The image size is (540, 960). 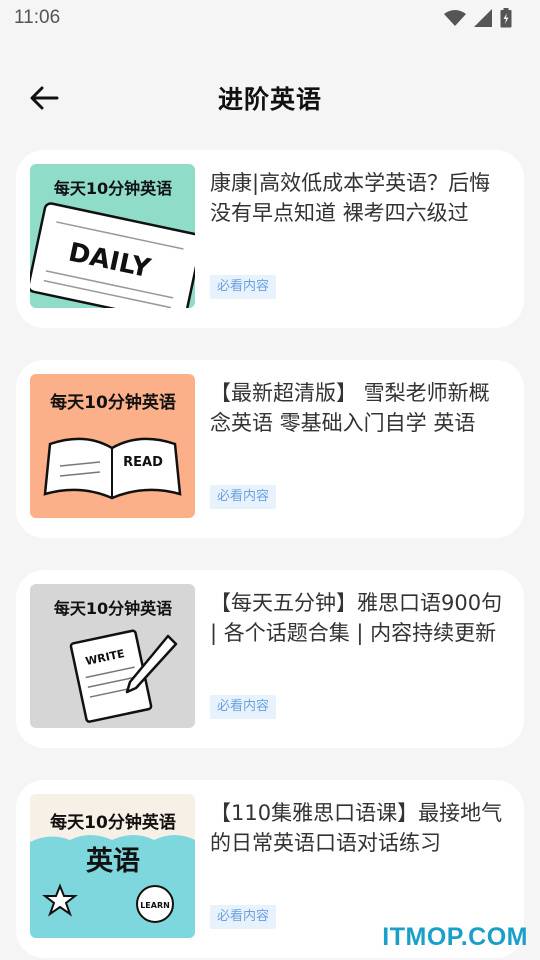 What do you see at coordinates (270, 18) in the screenshot?
I see `status-bar: 11:06` at bounding box center [270, 18].